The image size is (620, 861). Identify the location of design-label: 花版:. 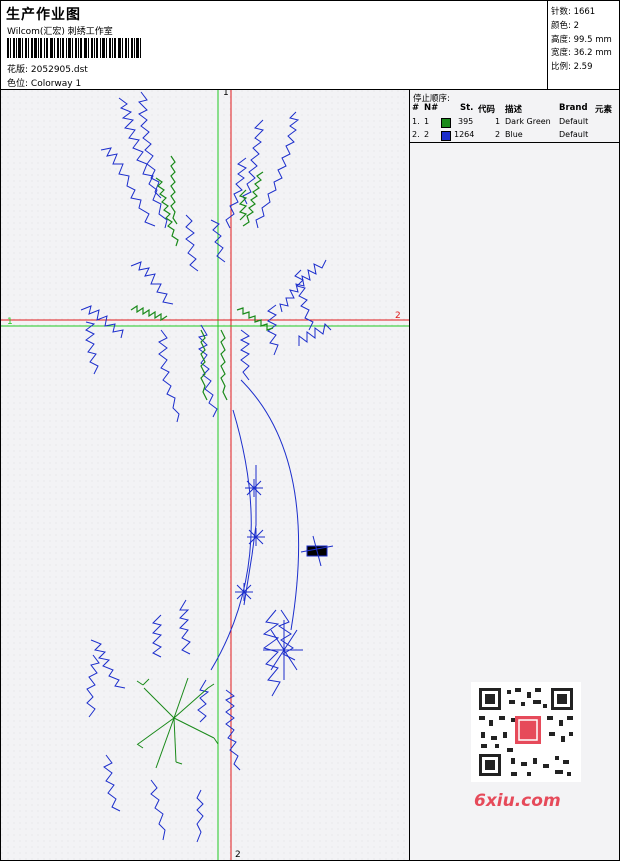
(18, 70).